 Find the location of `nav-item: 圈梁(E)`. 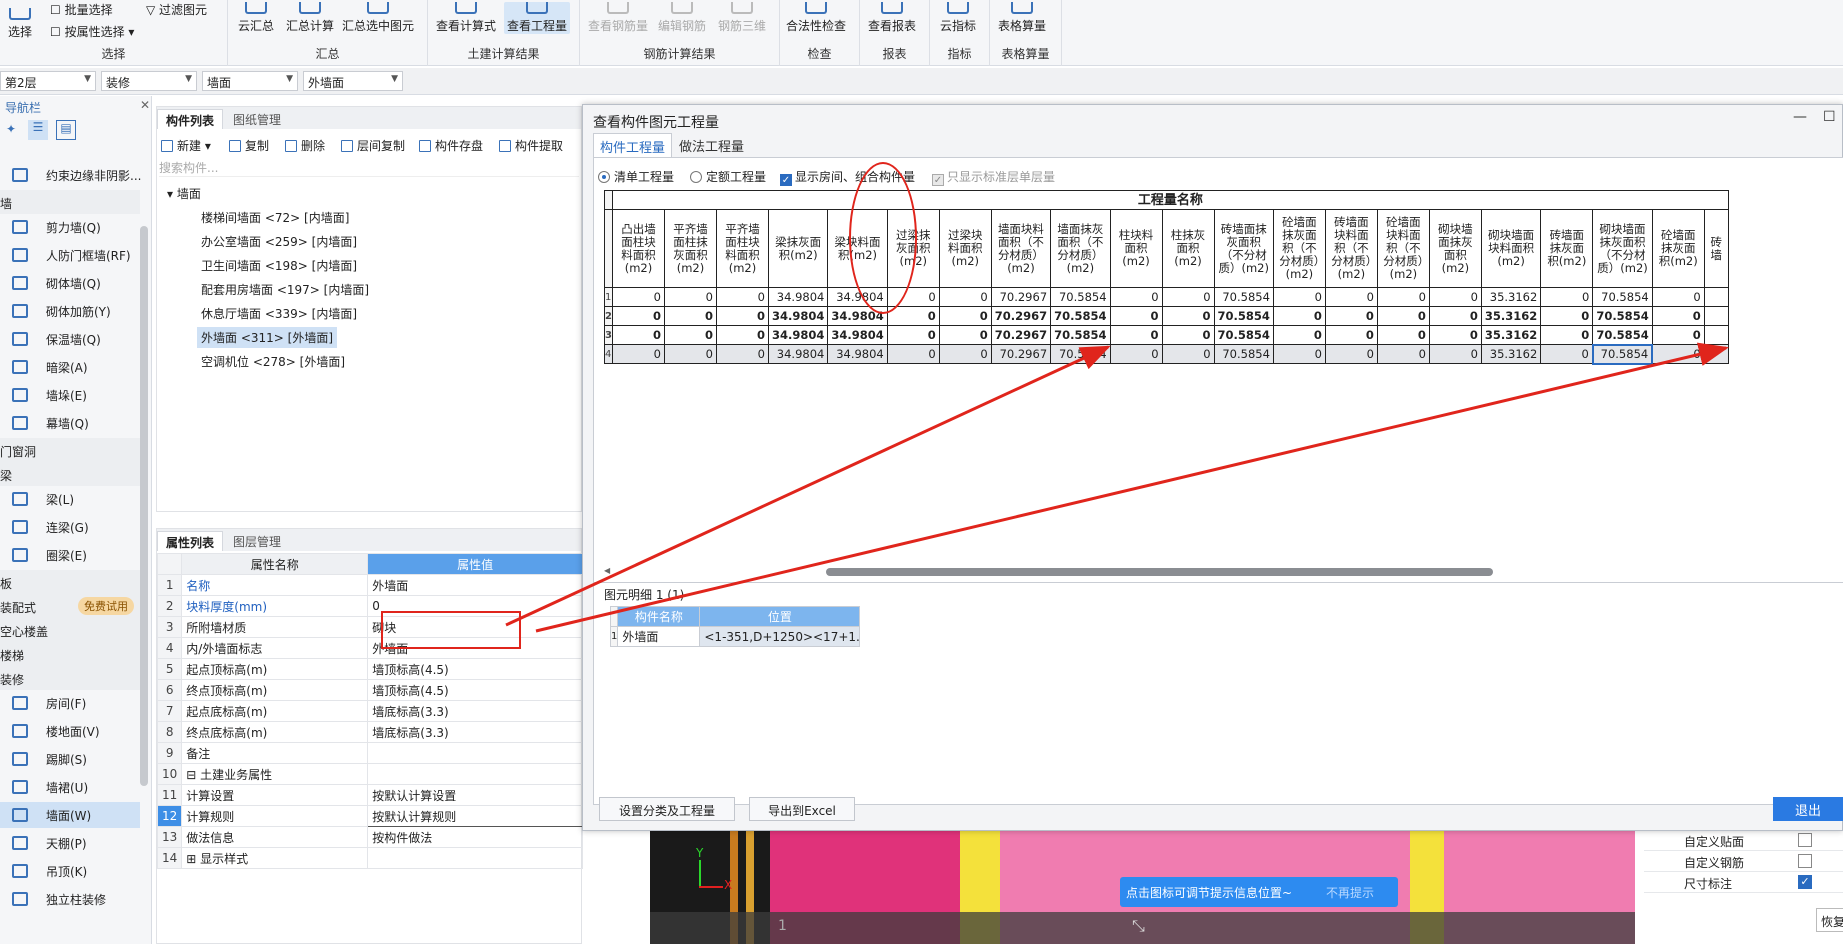

nav-item: 圈梁(E) is located at coordinates (70, 555).